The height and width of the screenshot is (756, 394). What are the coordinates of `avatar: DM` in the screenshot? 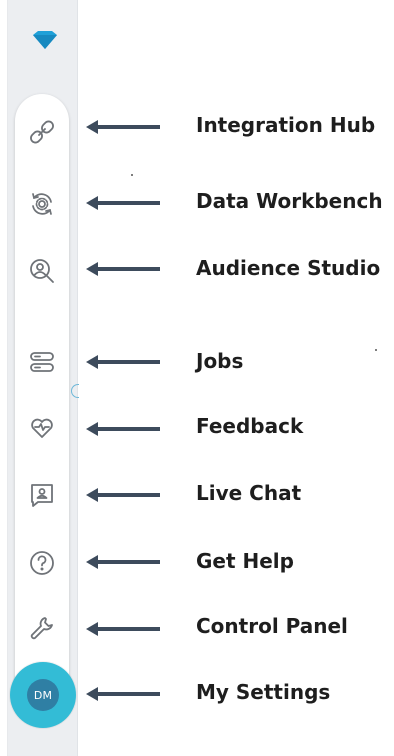 It's located at (43, 695).